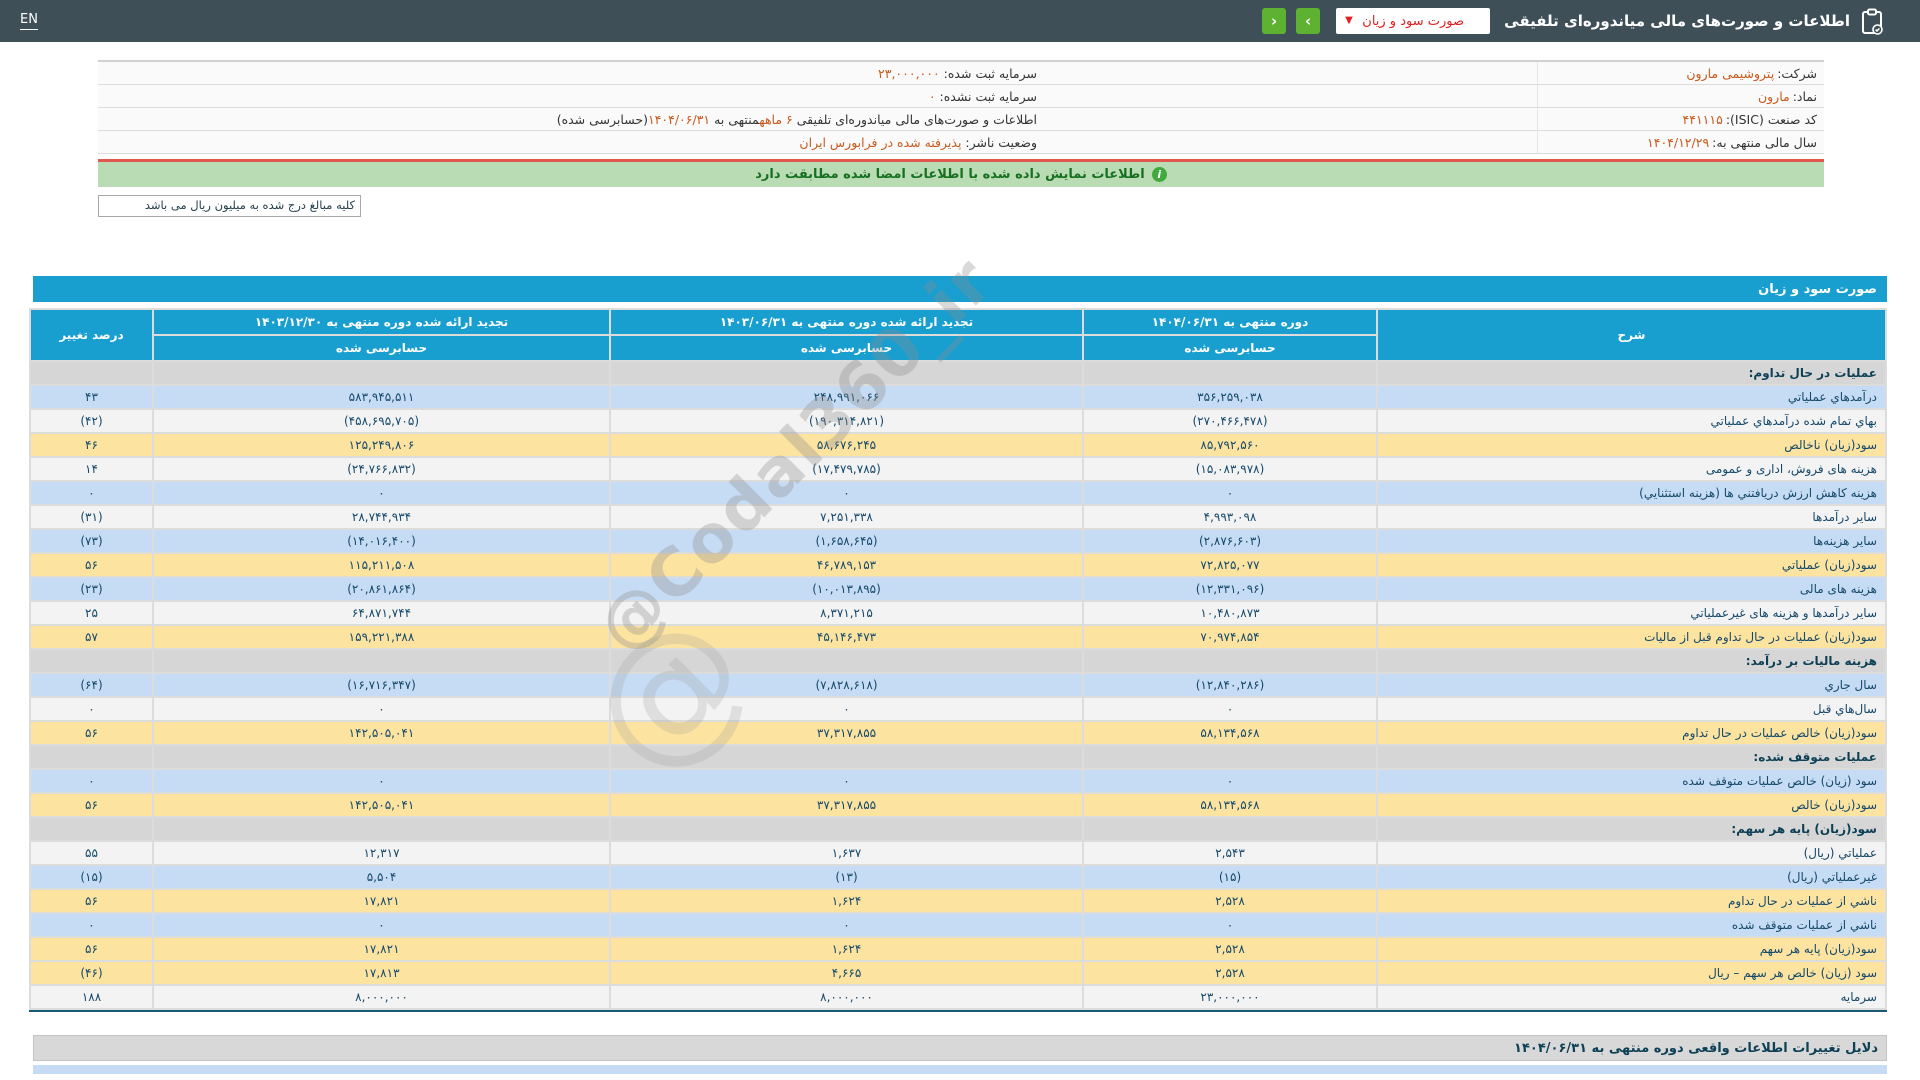  Describe the element at coordinates (846, 421) in the screenshot. I see `row-value: (۱۹۰,۳۱۴,۸۲۱)` at that location.